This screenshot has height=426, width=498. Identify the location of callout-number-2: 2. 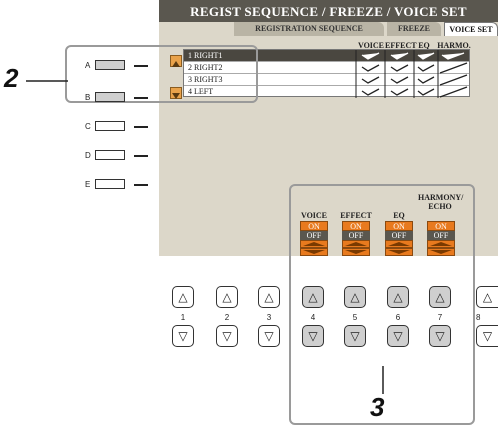
(11, 78).